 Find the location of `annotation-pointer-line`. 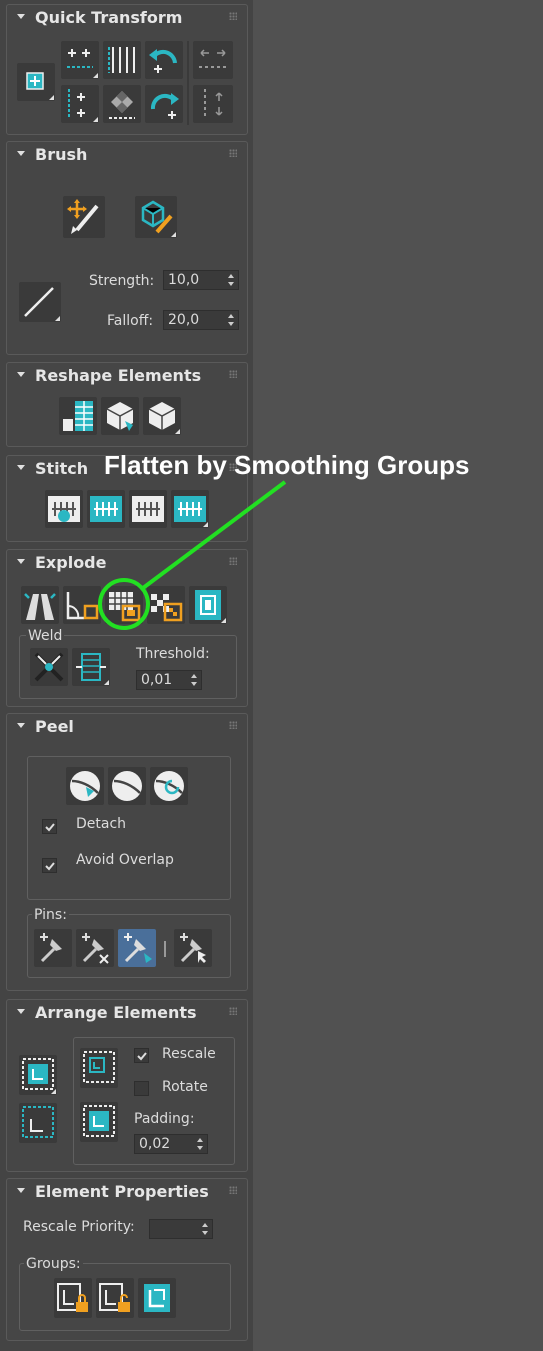

annotation-pointer-line is located at coordinates (214, 535).